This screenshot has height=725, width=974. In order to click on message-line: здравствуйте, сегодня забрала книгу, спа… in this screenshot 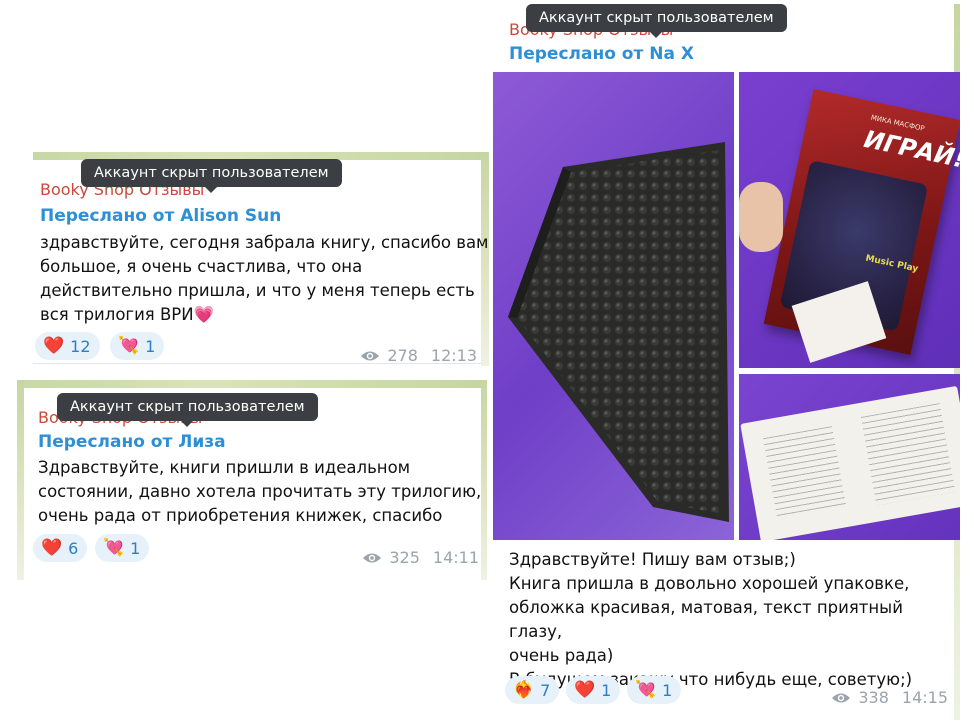, I will do `click(264, 242)`.